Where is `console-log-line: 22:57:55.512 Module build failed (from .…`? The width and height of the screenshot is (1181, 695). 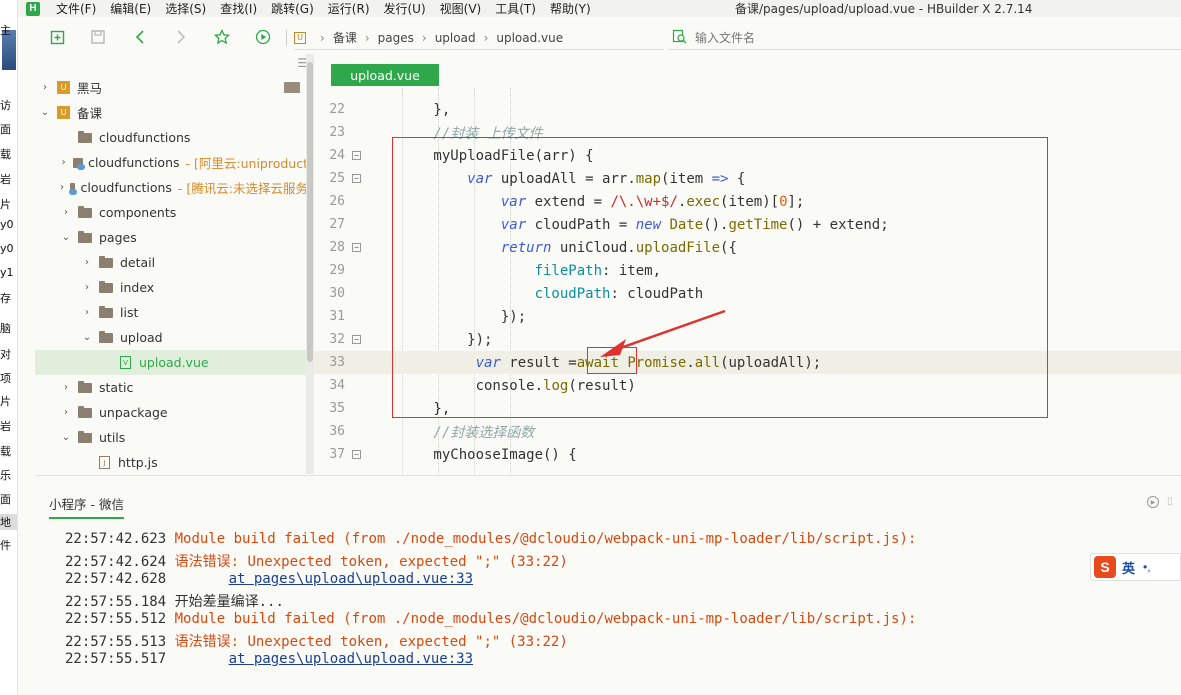
console-log-line: 22:57:55.512 Module build failed (from .… is located at coordinates (490, 621).